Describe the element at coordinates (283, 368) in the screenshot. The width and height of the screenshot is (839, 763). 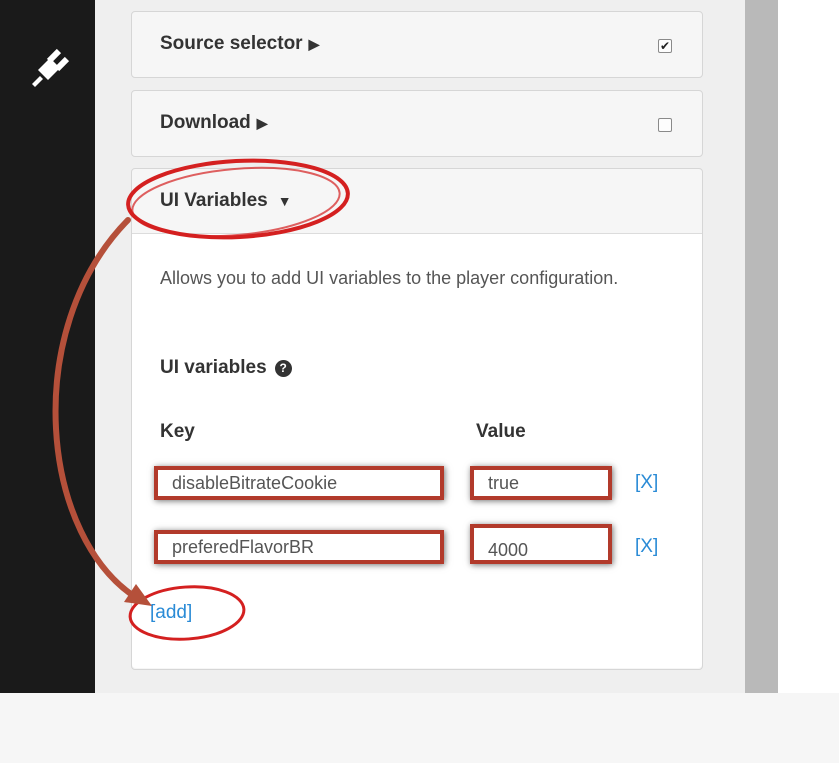
I see `help-icon: ?` at that location.